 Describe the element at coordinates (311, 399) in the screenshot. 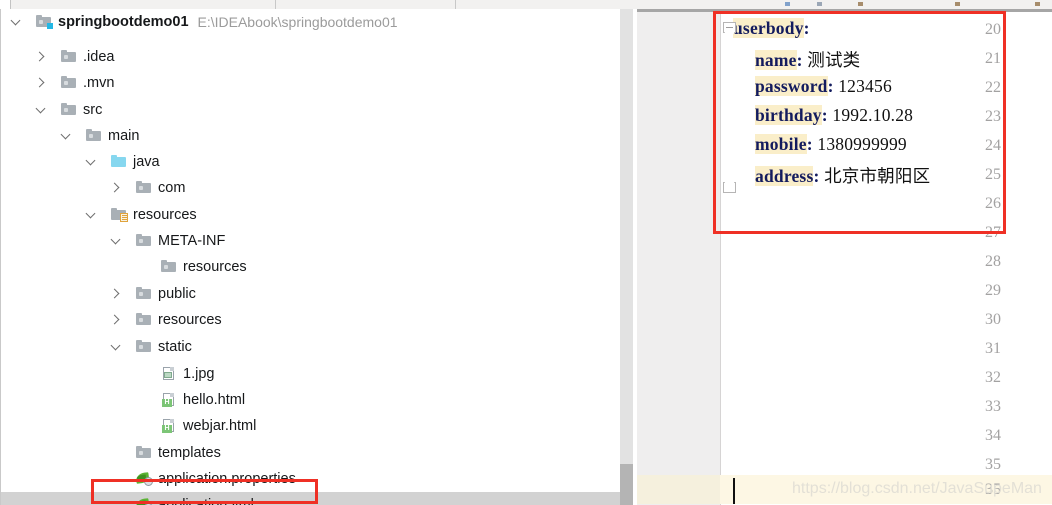

I see `tree-row: Hhello.html` at that location.